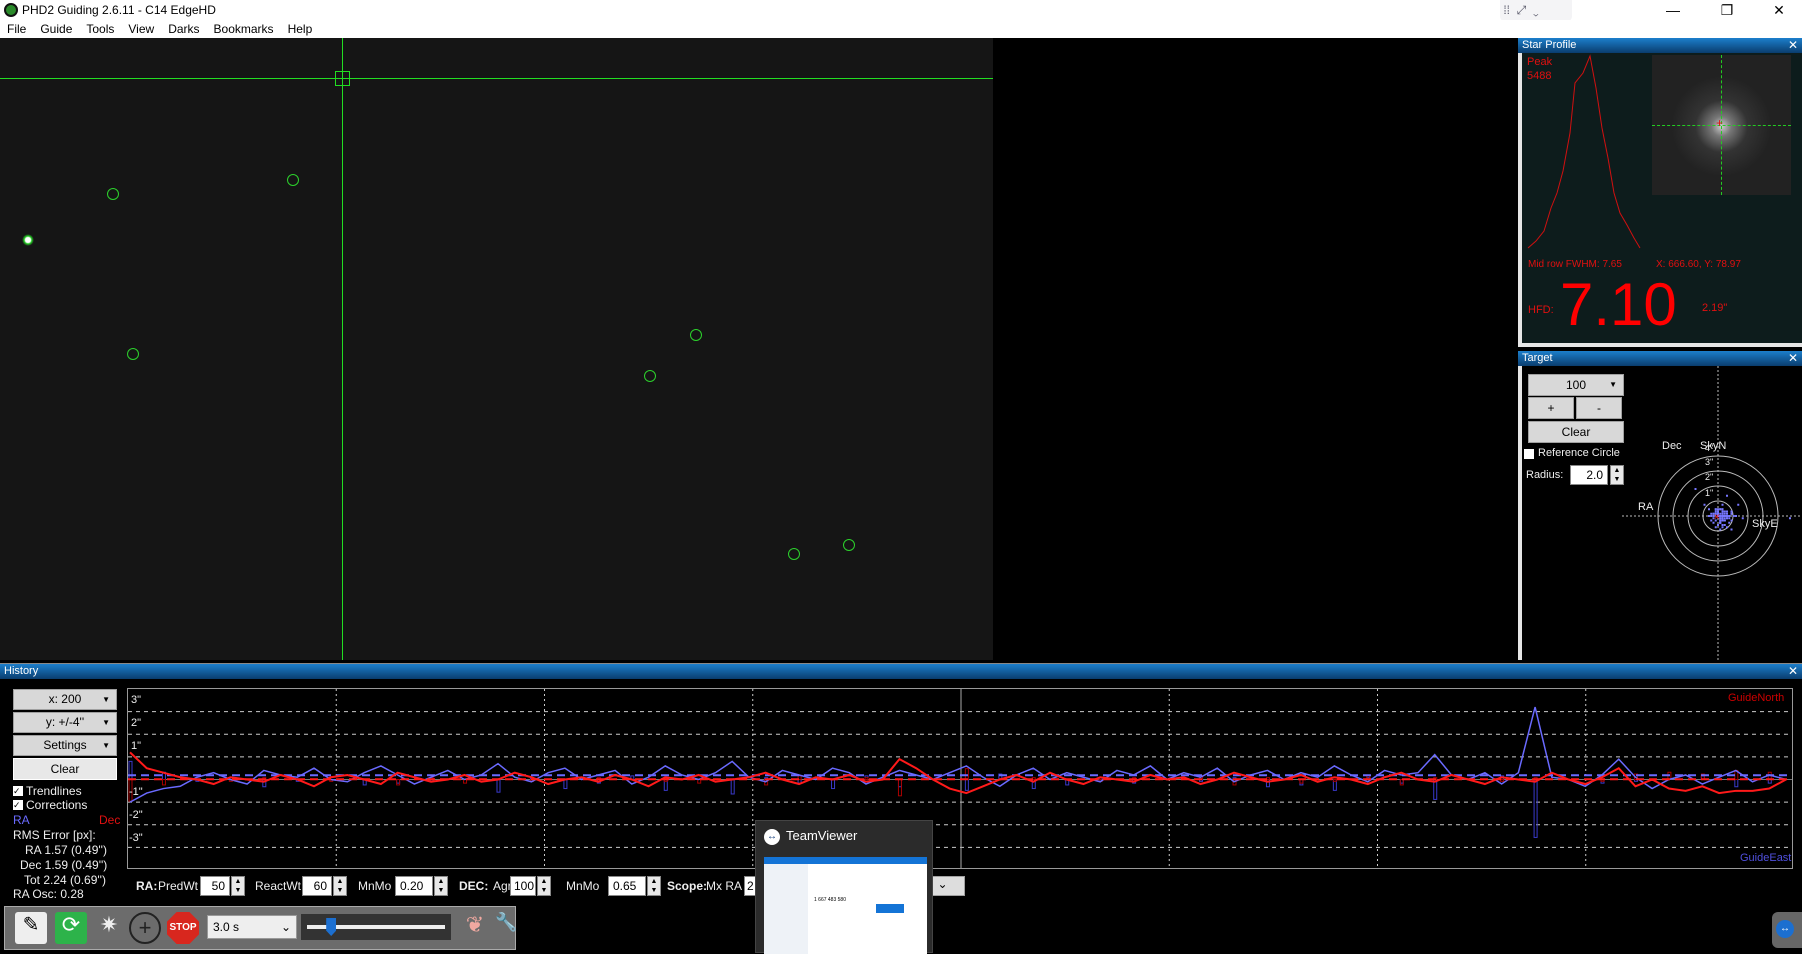 The image size is (1802, 954). I want to click on rms-dec: Dec 1.59 (0.49''), so click(64, 865).